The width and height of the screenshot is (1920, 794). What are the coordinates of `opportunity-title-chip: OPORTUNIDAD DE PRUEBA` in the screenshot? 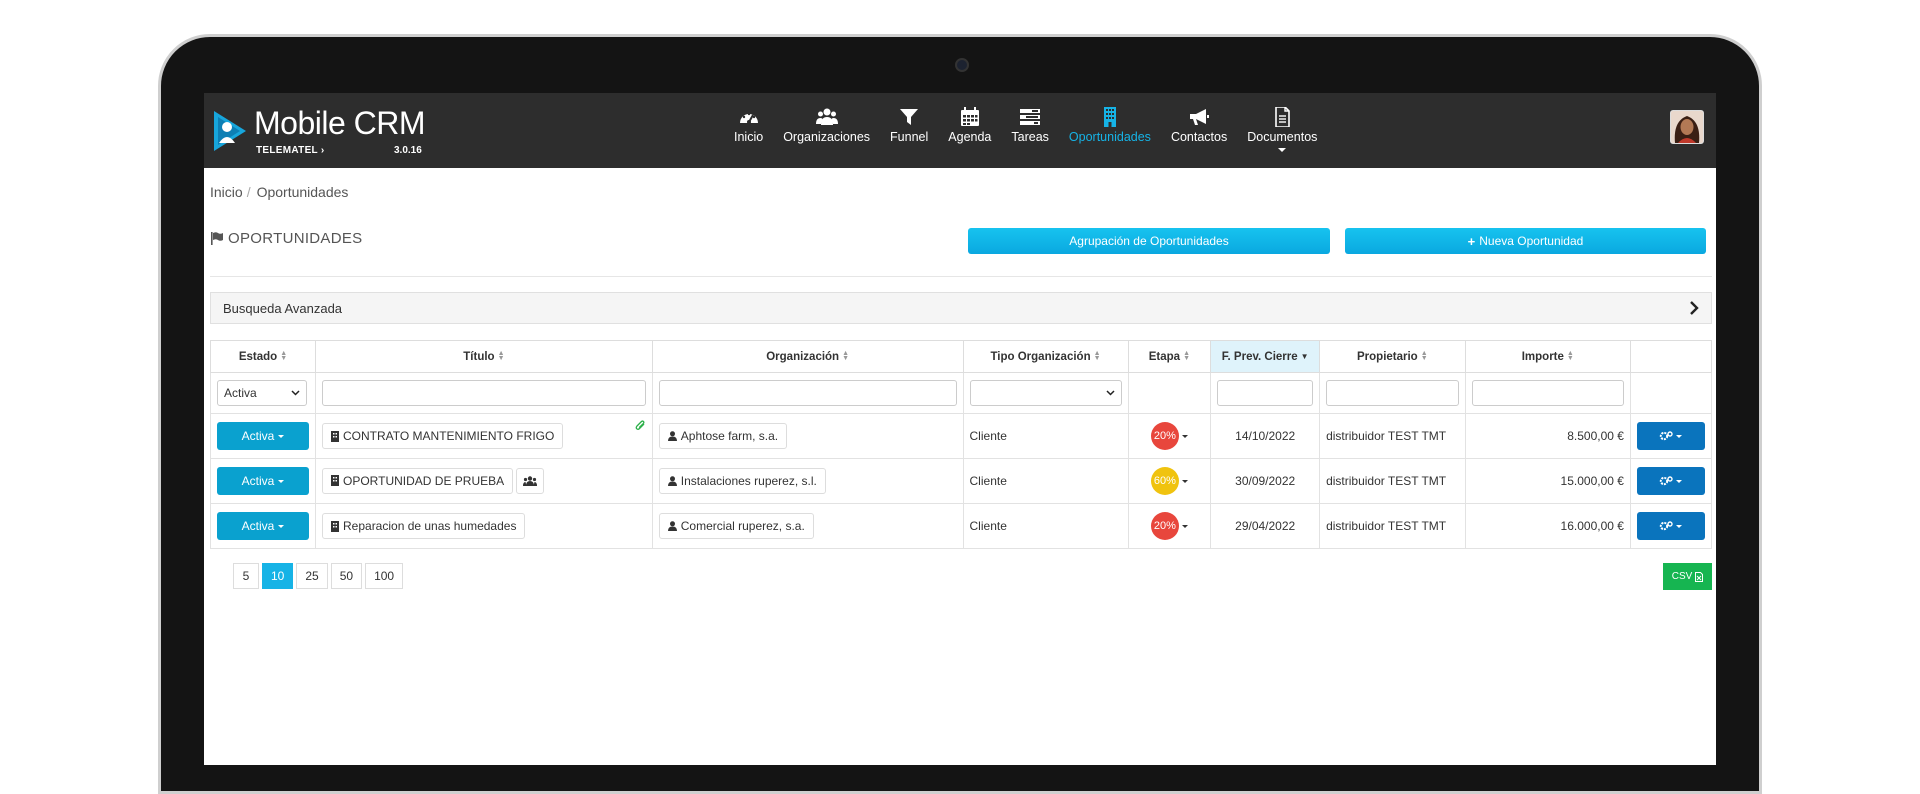 It's located at (418, 480).